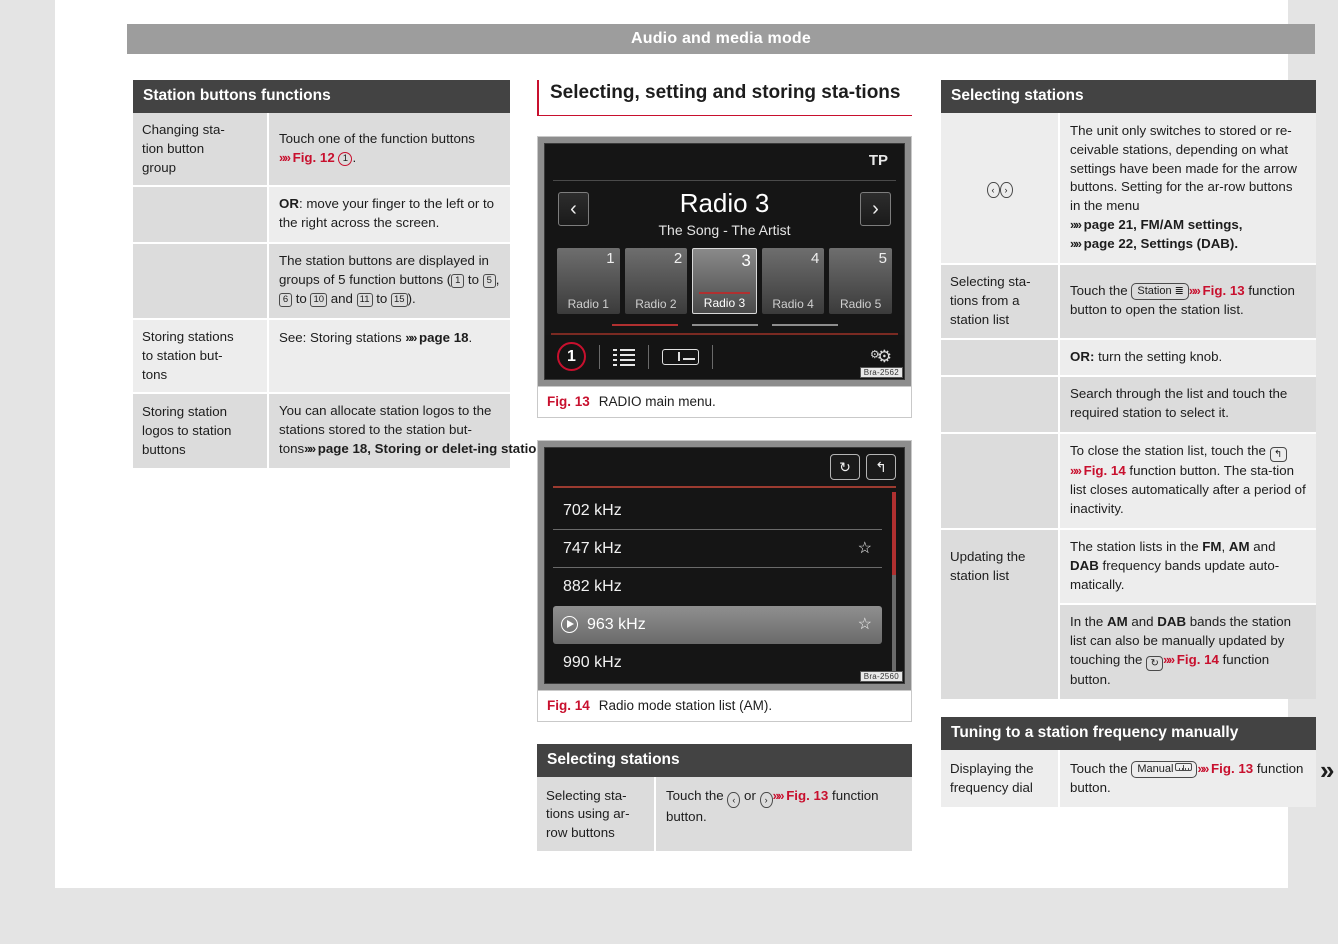 This screenshot has height=944, width=1338. What do you see at coordinates (1212, 546) in the screenshot?
I see `band-fm: FM` at bounding box center [1212, 546].